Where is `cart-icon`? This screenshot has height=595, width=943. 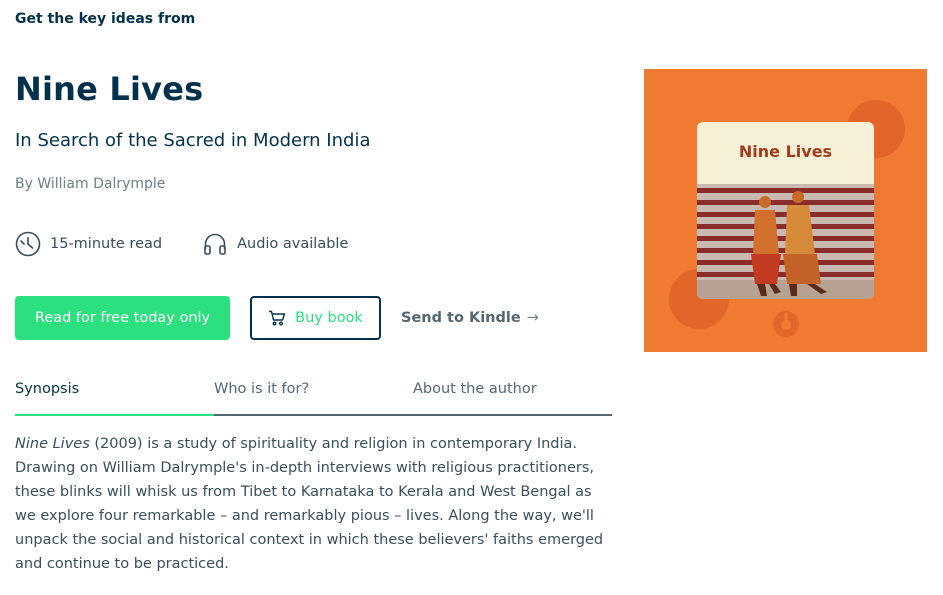
cart-icon is located at coordinates (277, 318).